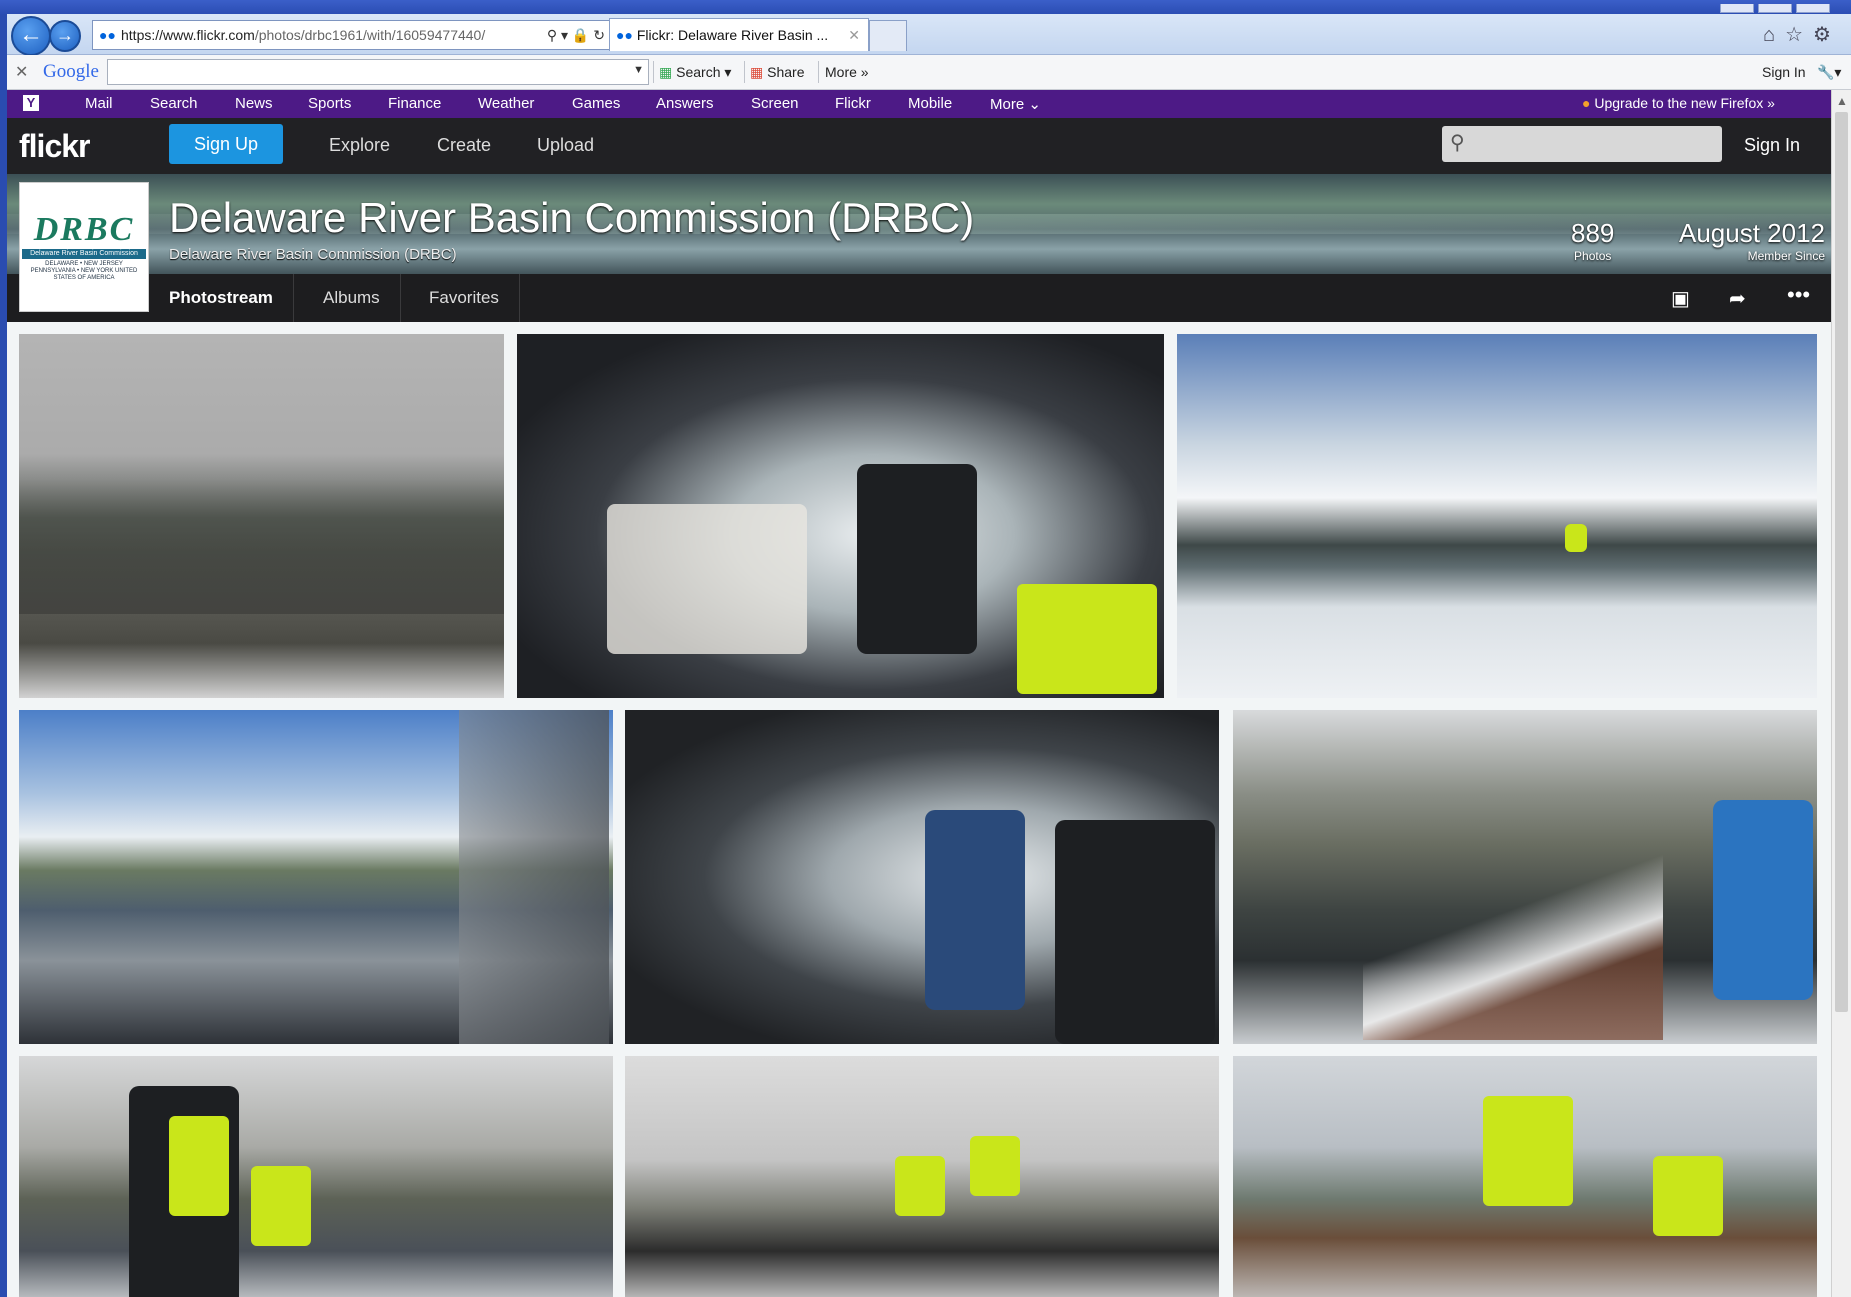  Describe the element at coordinates (174, 103) in the screenshot. I see `yahoo-link-search: Search` at that location.